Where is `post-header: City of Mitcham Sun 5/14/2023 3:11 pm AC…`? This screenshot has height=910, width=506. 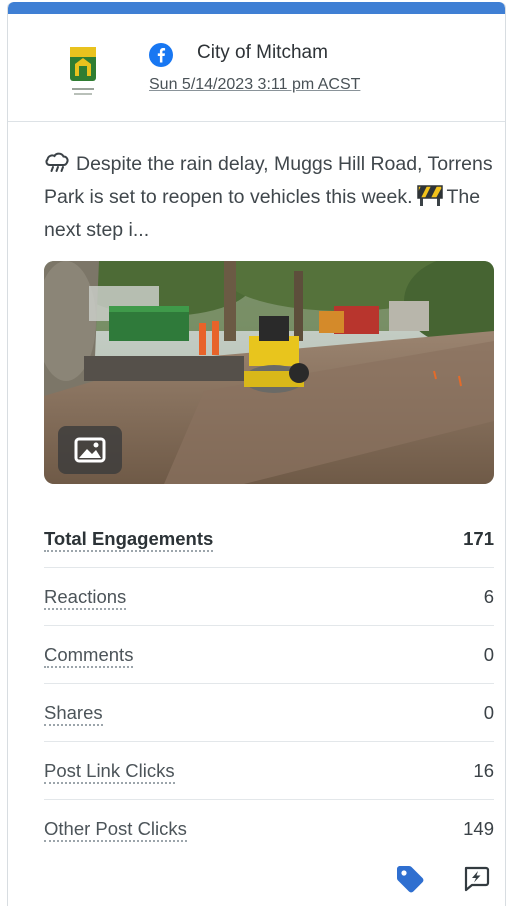 post-header: City of Mitcham Sun 5/14/2023 3:11 pm AC… is located at coordinates (256, 68).